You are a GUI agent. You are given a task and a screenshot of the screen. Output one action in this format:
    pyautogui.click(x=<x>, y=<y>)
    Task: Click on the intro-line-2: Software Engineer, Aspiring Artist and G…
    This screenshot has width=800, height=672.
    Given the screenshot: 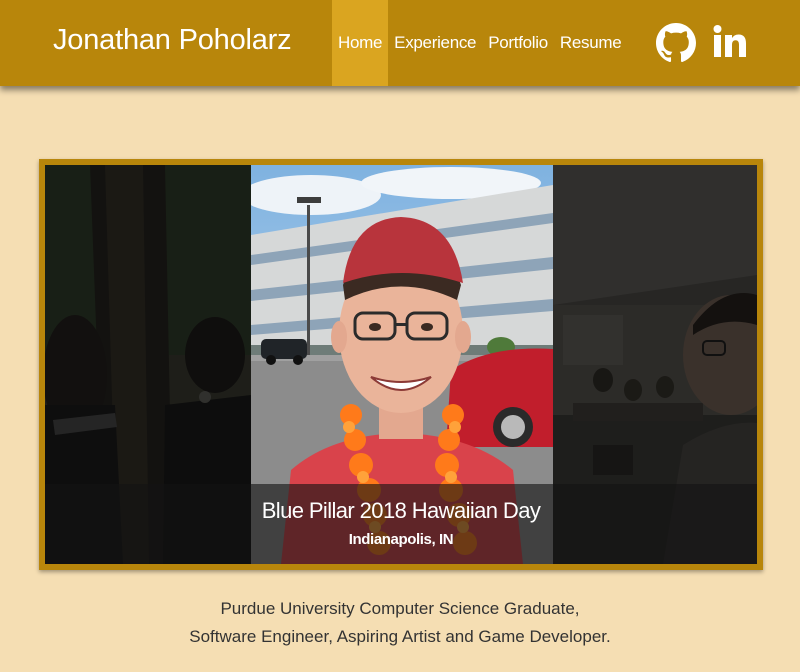 What is the action you would take?
    pyautogui.click(x=400, y=636)
    